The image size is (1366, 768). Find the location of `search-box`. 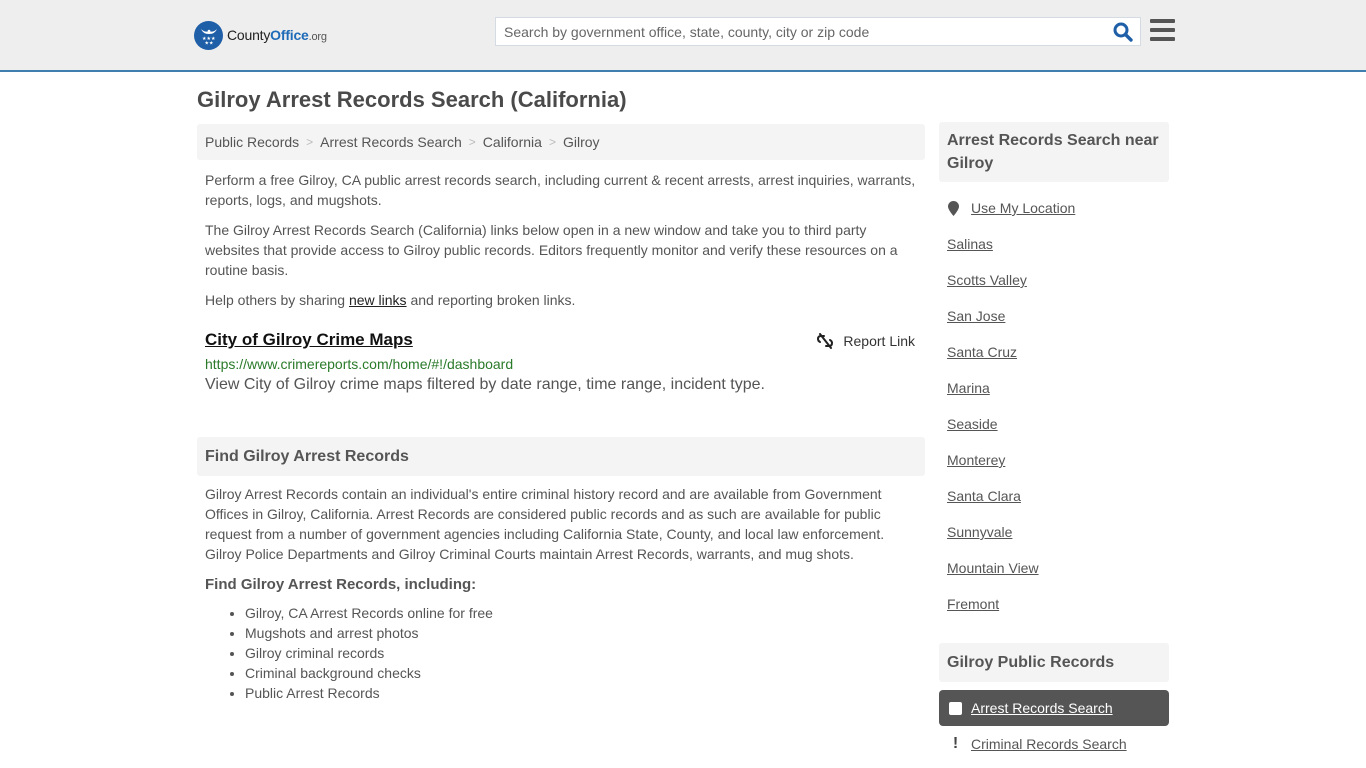

search-box is located at coordinates (818, 31).